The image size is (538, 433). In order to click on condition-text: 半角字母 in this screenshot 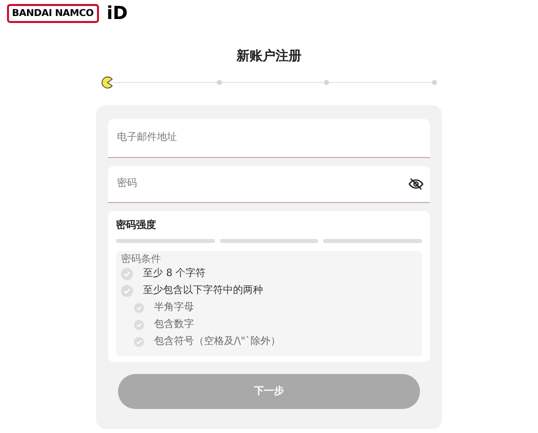, I will do `click(174, 308)`.